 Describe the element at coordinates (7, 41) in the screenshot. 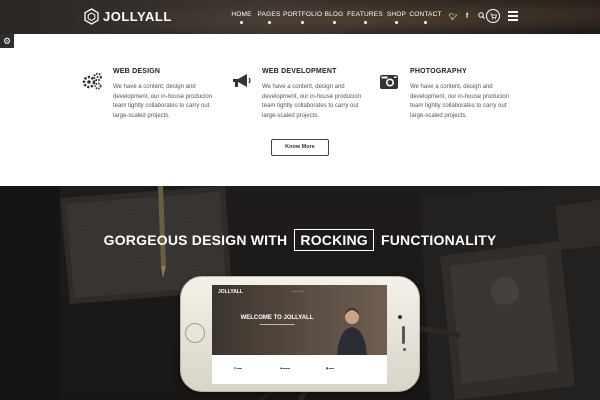

I see `settings-gear-icon: ⚙` at that location.